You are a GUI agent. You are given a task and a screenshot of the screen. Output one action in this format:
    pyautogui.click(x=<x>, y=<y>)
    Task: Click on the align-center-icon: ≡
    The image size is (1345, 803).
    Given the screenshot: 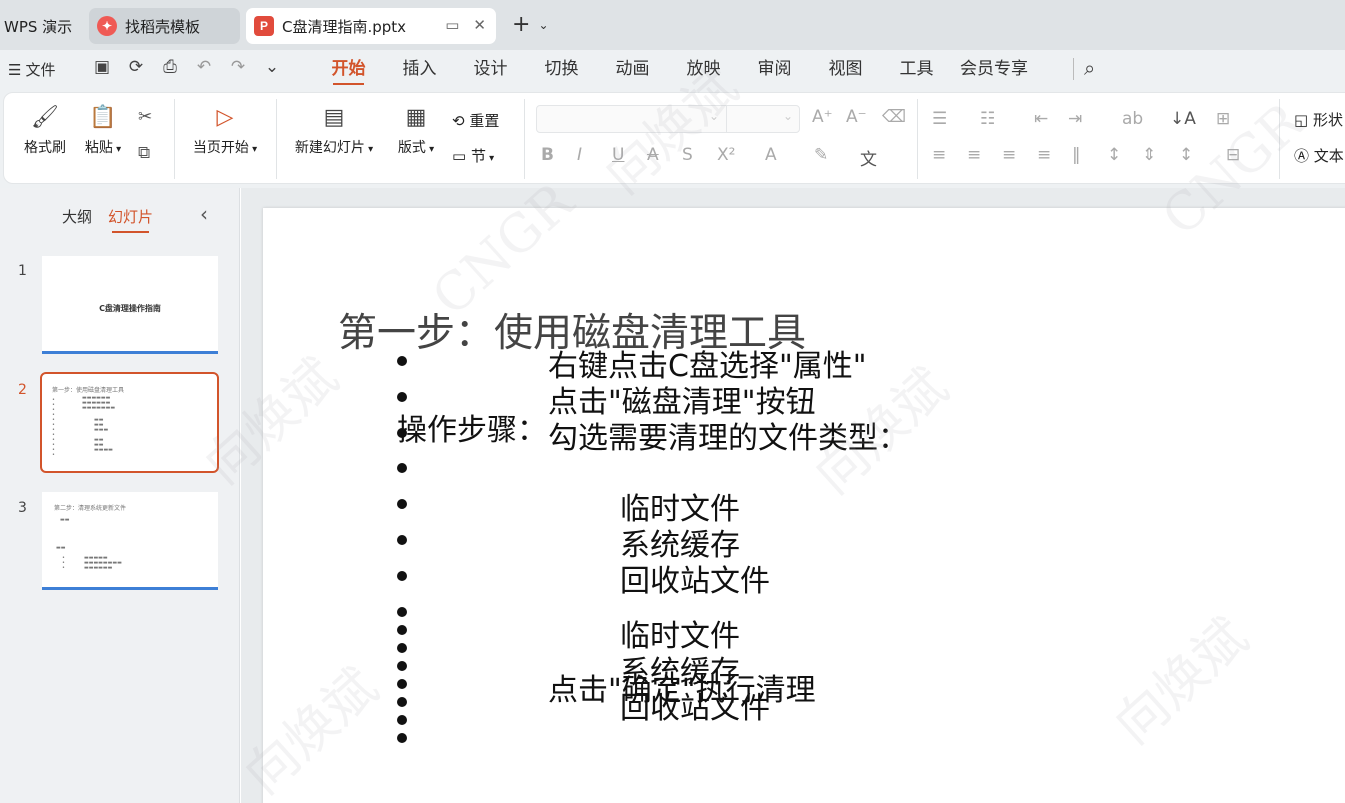 What is the action you would take?
    pyautogui.click(x=974, y=155)
    